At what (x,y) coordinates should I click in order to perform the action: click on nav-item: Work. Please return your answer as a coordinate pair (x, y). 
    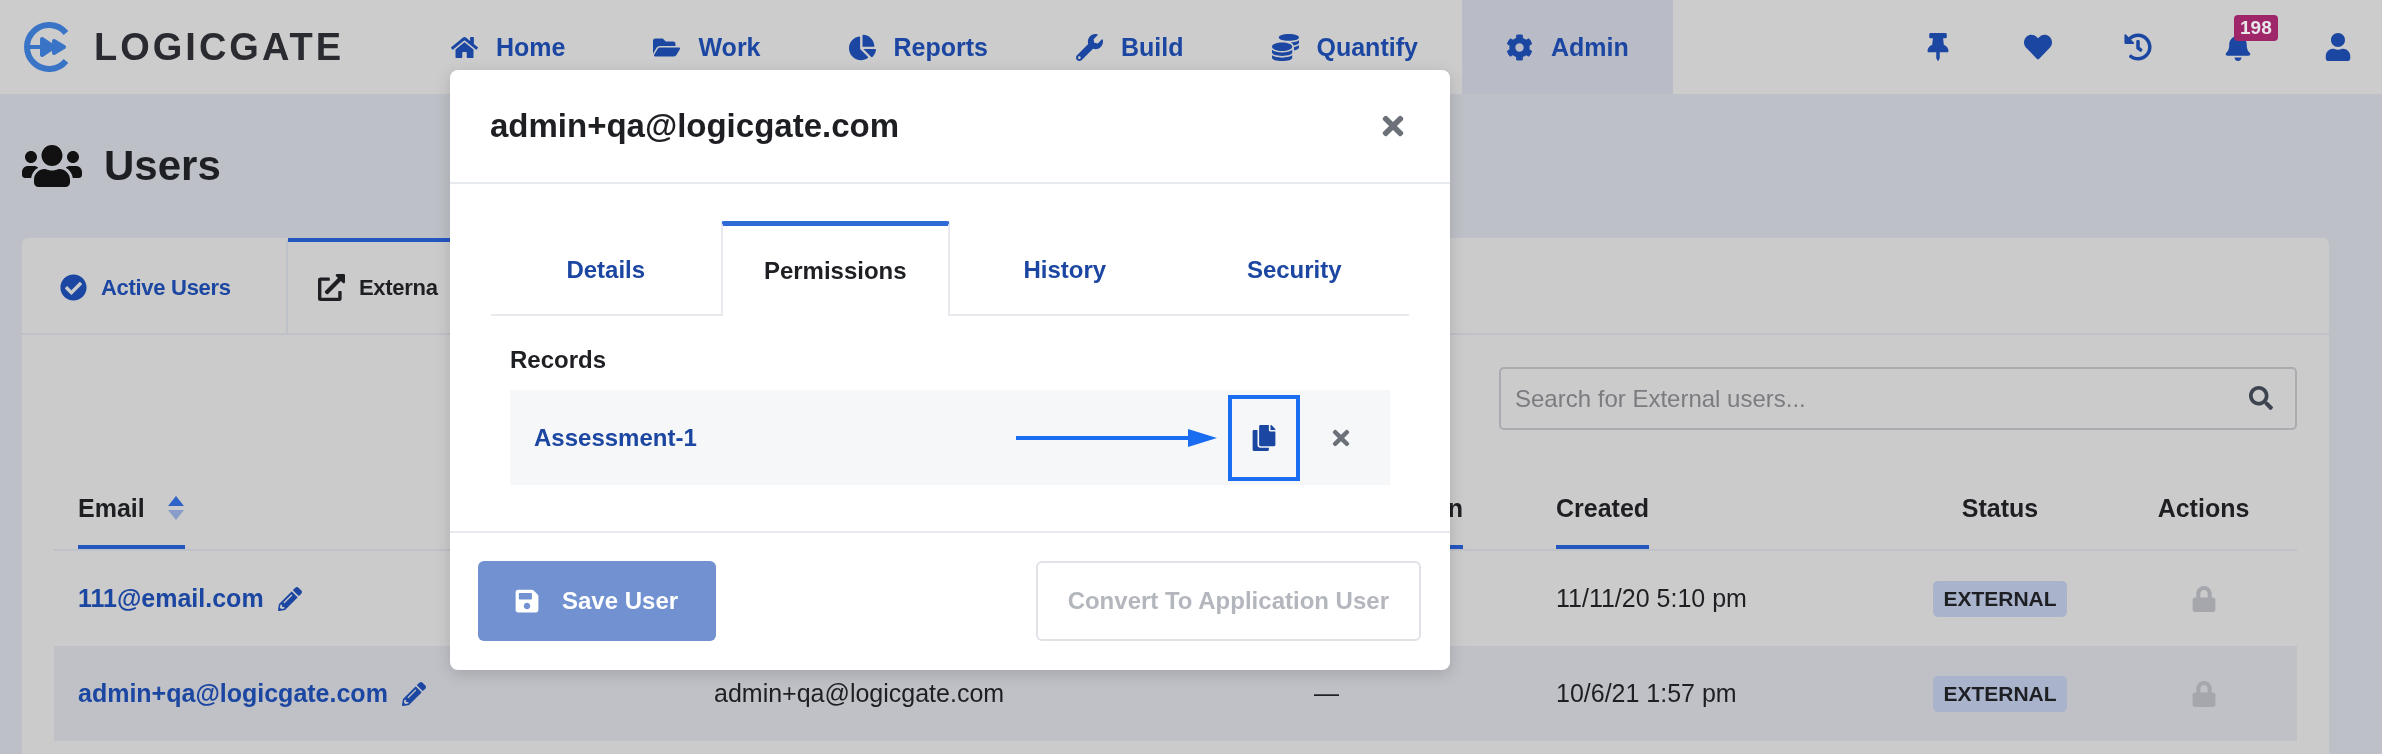
    Looking at the image, I should click on (707, 47).